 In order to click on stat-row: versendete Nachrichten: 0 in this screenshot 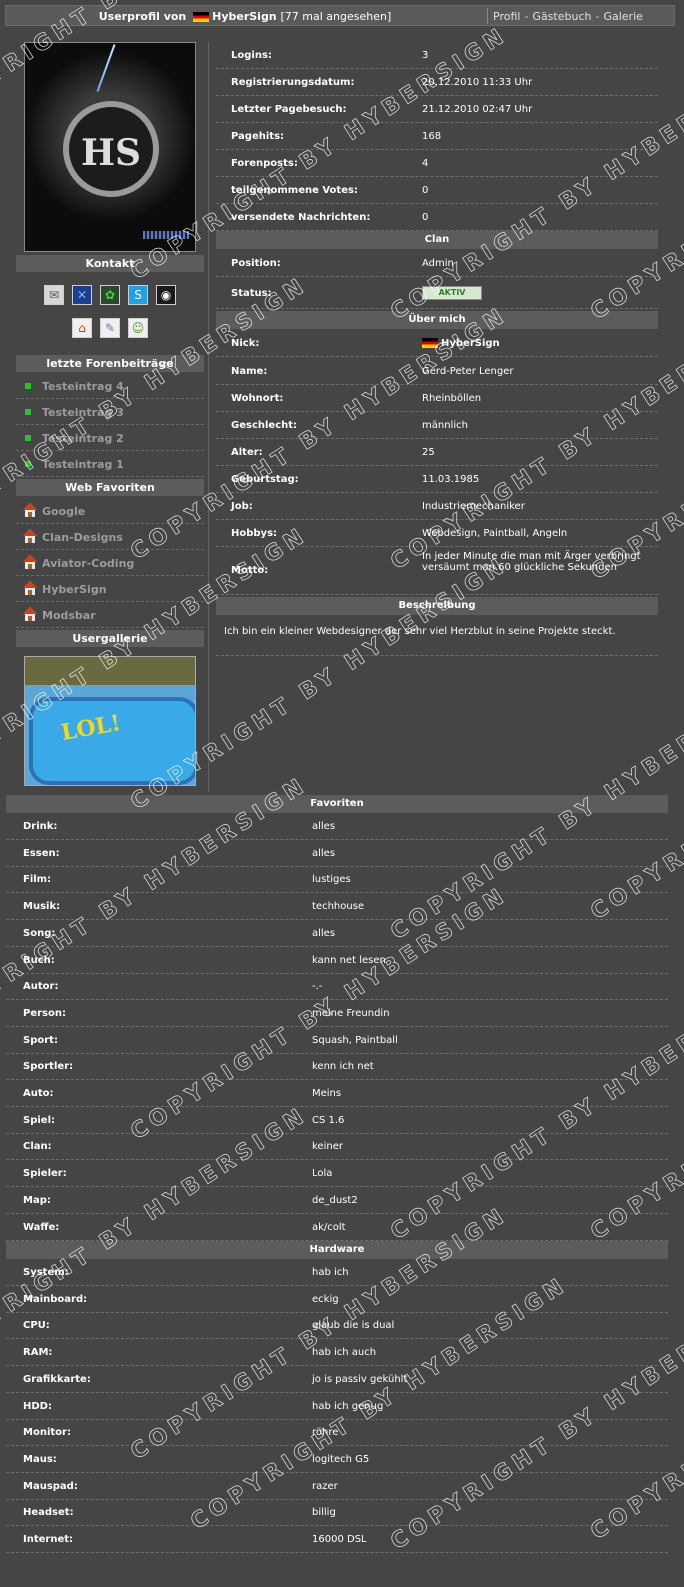, I will do `click(437, 217)`.